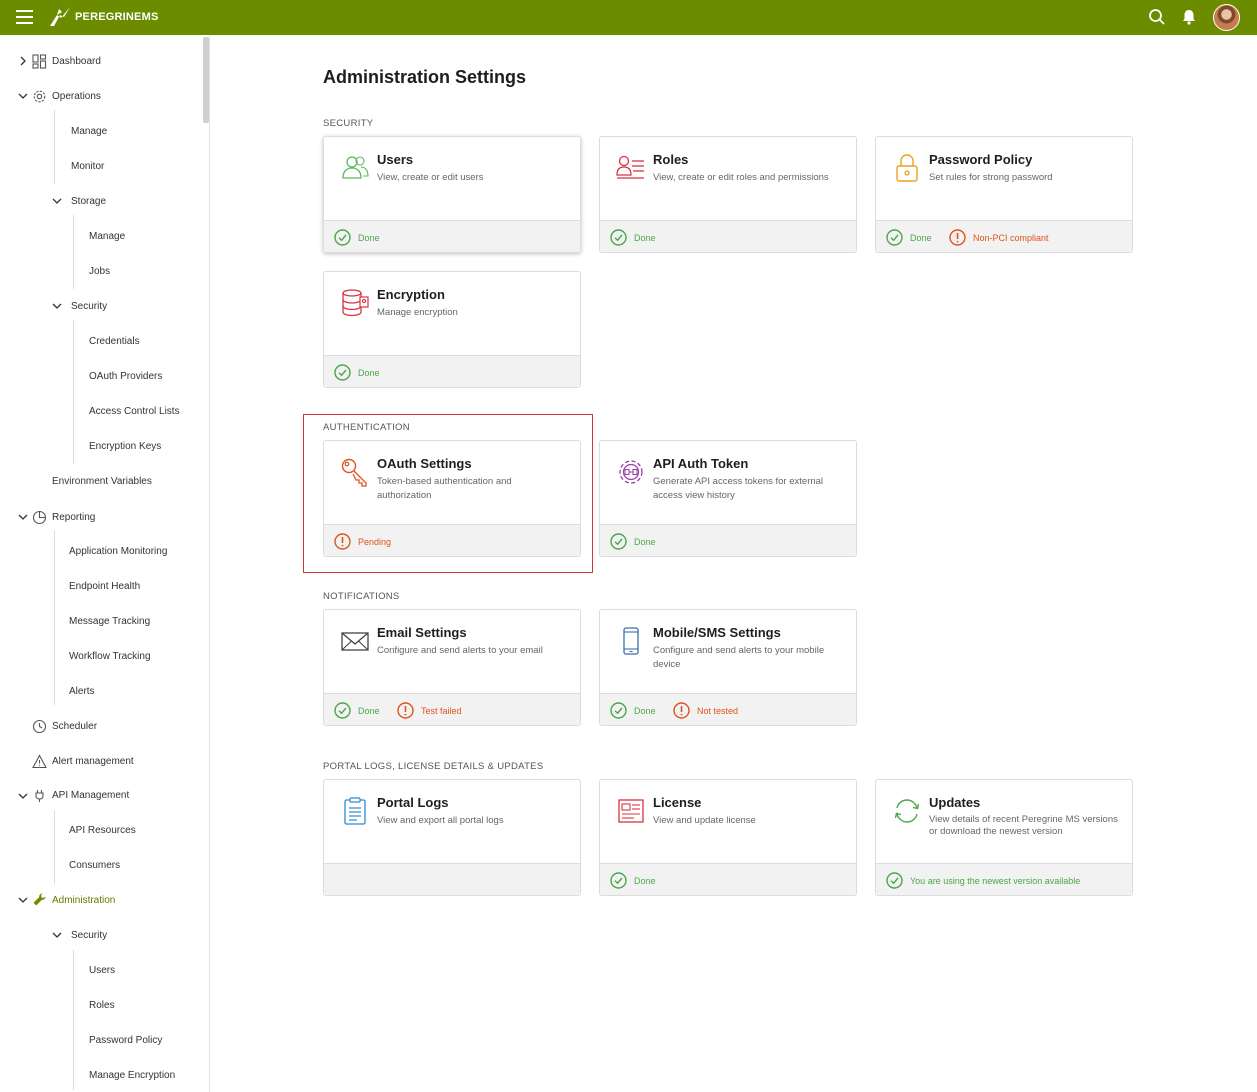 The image size is (1257, 1092). What do you see at coordinates (76, 96) in the screenshot?
I see `sidebar-item-operations: Operations` at bounding box center [76, 96].